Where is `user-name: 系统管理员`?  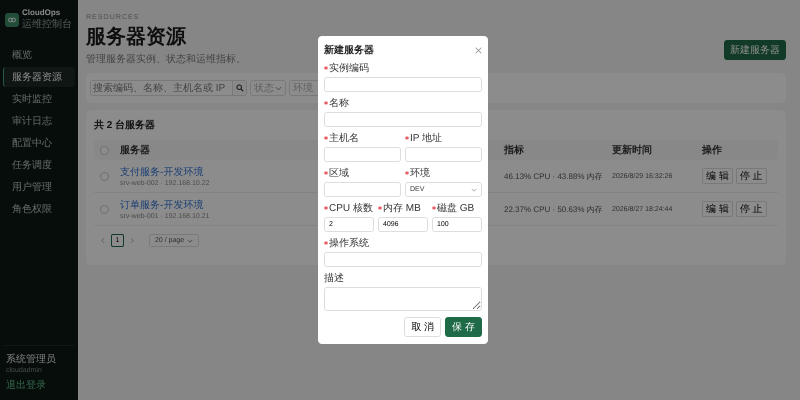
user-name: 系统管理员 is located at coordinates (31, 359).